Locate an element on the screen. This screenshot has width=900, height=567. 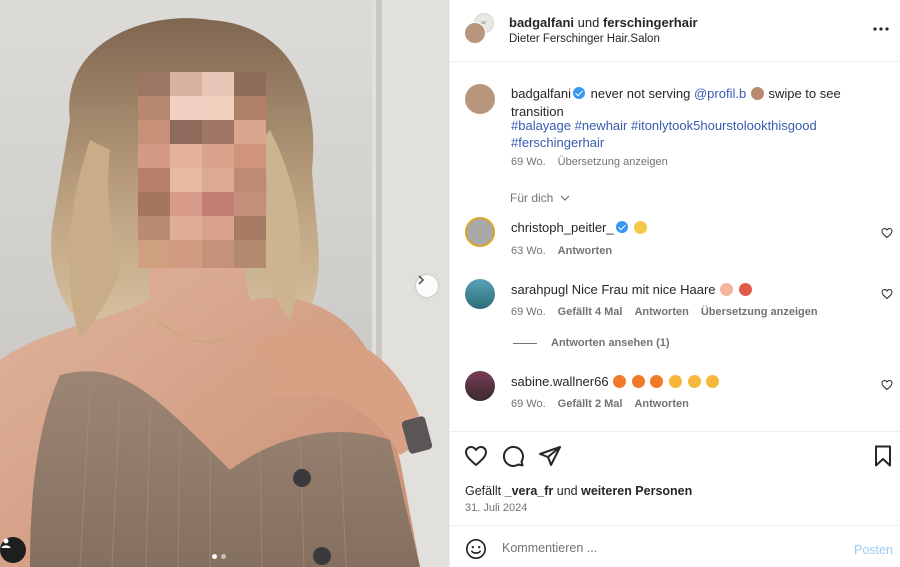
dizzy-emoji-icon is located at coordinates (641, 227).